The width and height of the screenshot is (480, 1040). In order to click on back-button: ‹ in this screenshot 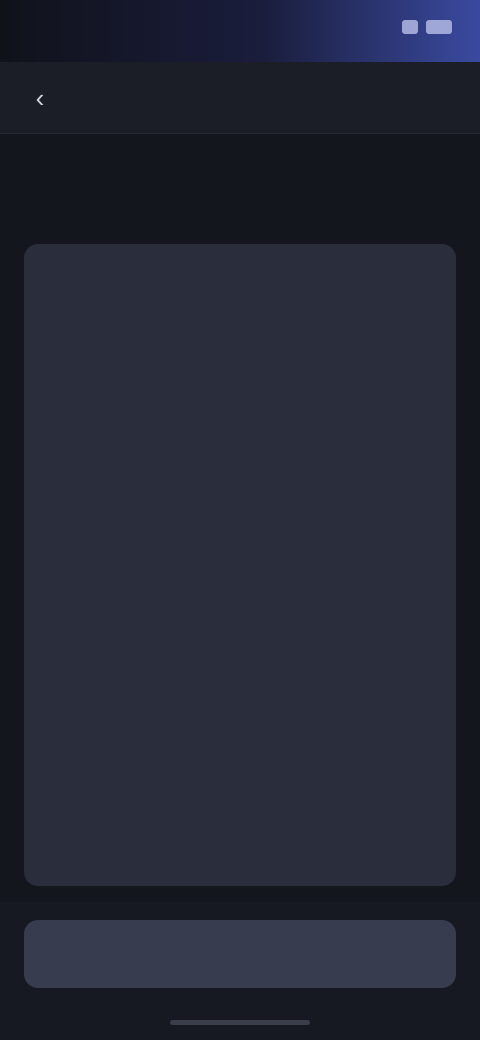, I will do `click(40, 98)`.